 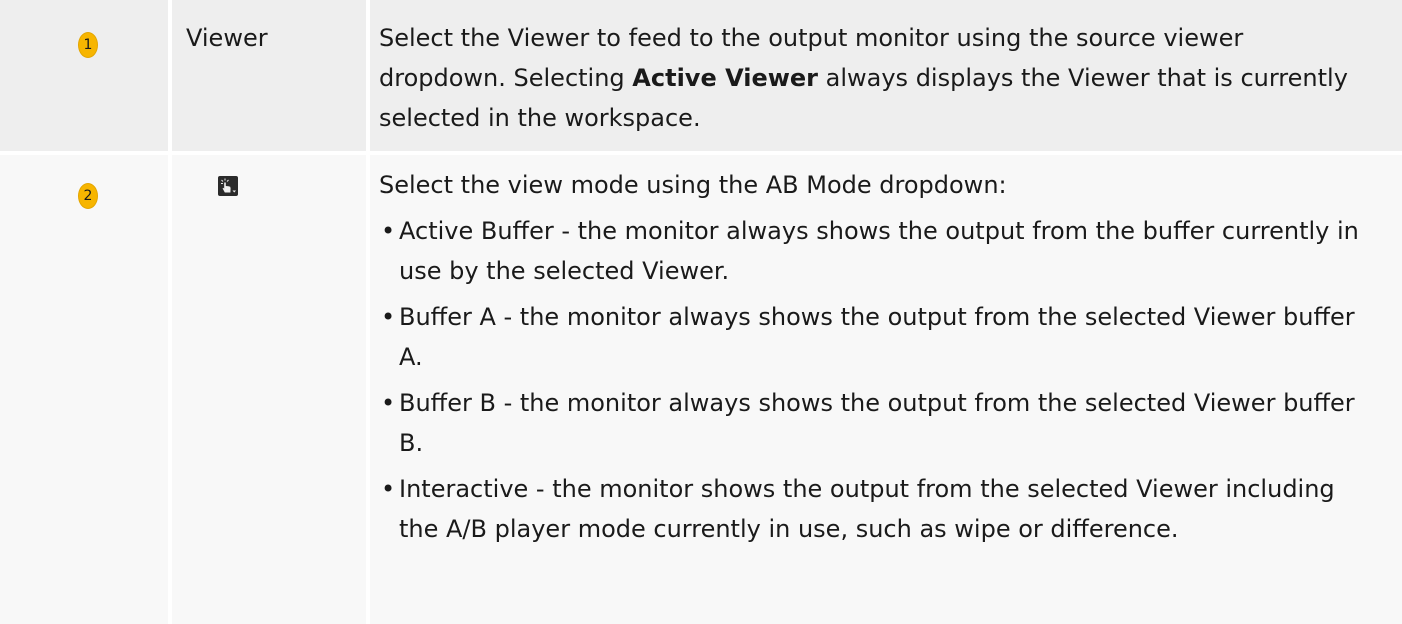 I want to click on row-label-viewer: Viewer, so click(x=227, y=38).